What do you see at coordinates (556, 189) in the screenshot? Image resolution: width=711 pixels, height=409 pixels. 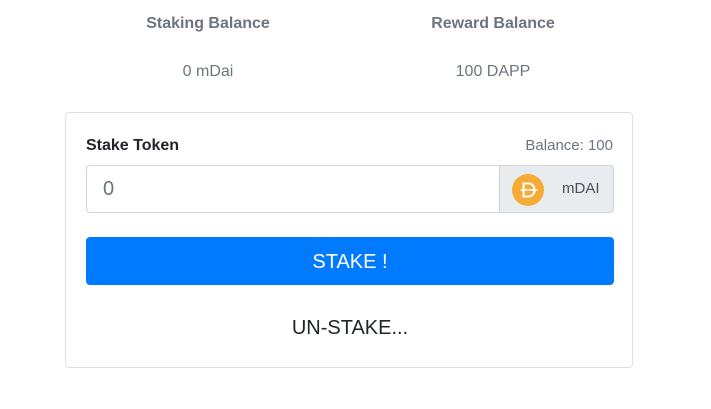 I see `token-addon: mDAI` at bounding box center [556, 189].